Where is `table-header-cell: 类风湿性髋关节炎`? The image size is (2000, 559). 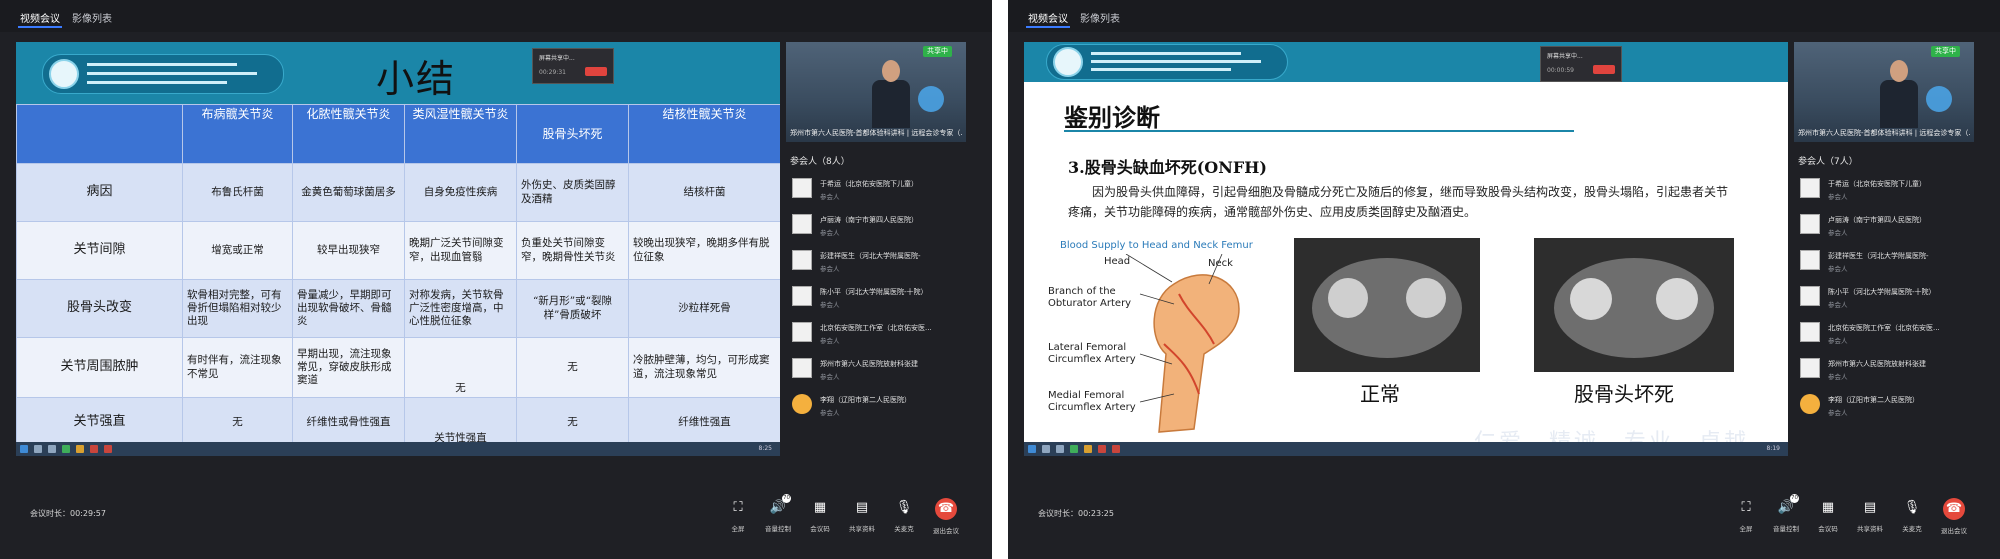
table-header-cell: 类风湿性髋关节炎 is located at coordinates (460, 134).